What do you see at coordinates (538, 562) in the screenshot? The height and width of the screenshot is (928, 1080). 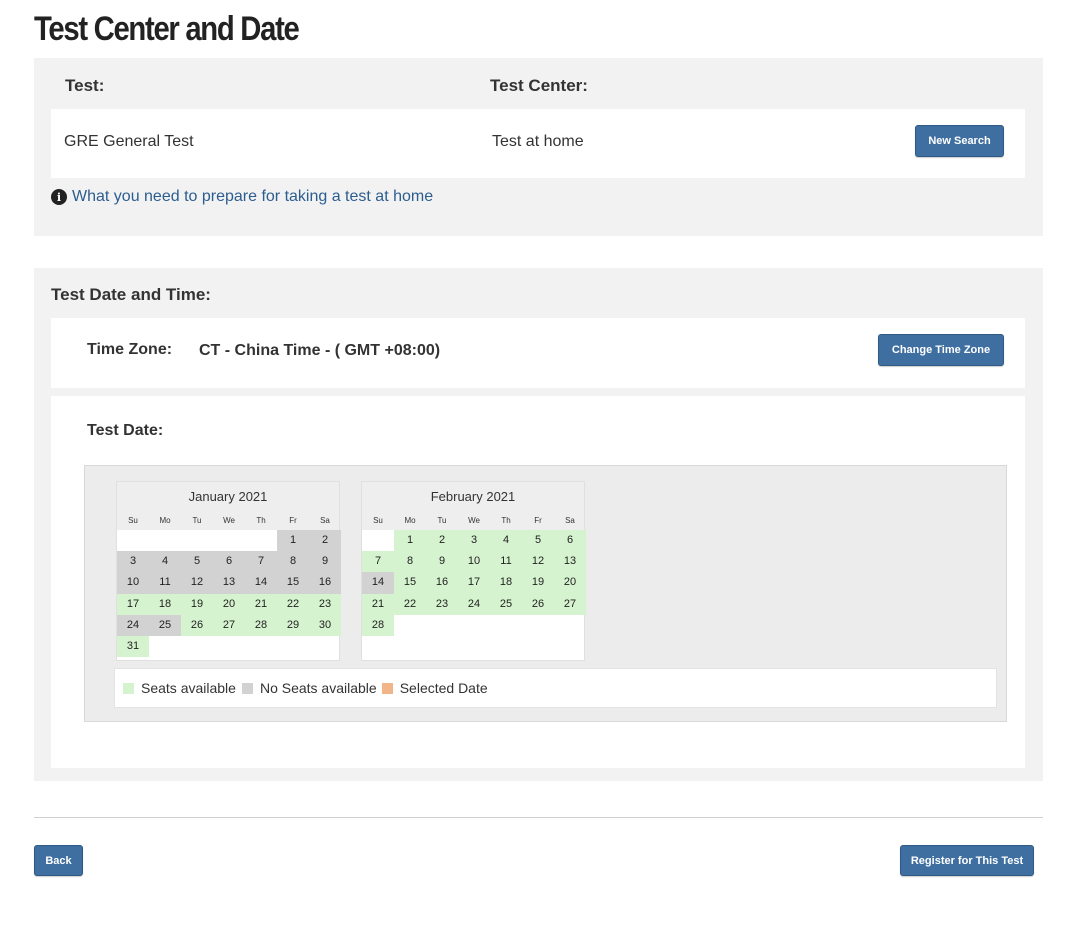 I see `calendar-day-available: 12` at bounding box center [538, 562].